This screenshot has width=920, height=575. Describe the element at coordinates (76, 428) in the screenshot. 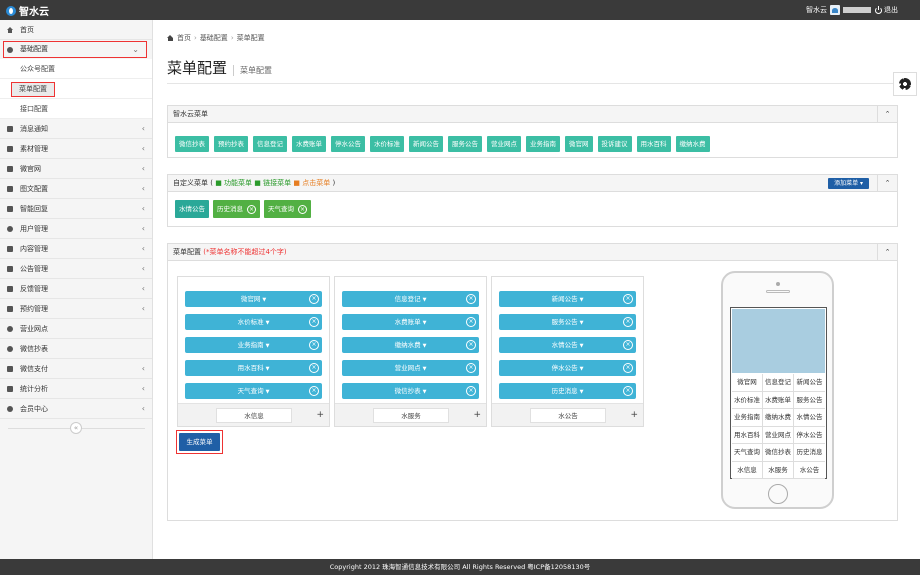

I see `collapse-sidebar-icon: «` at that location.